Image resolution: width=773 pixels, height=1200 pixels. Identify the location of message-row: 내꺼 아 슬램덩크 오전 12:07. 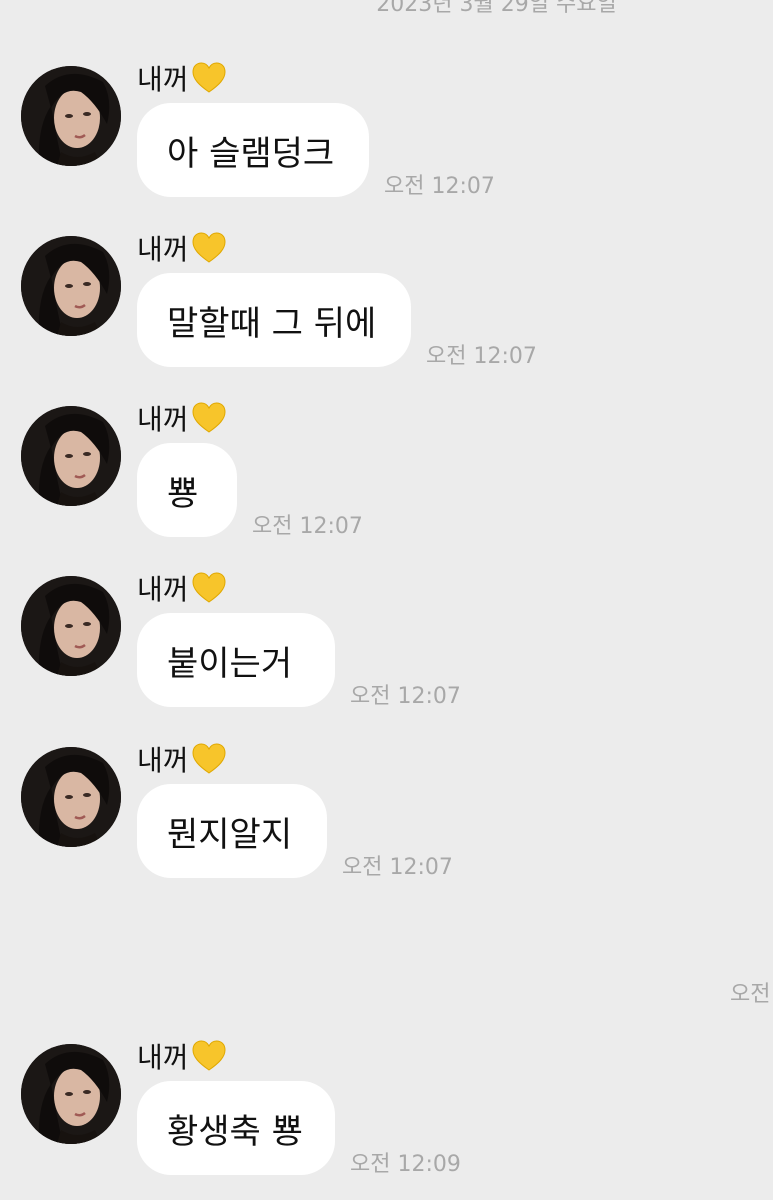
(386, 128).